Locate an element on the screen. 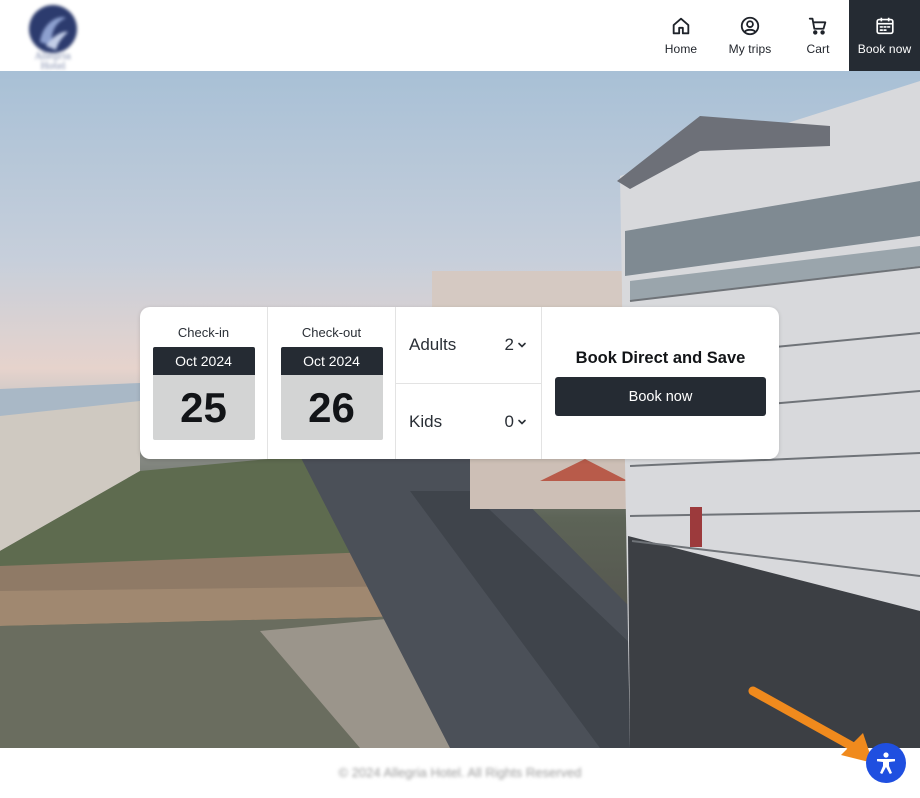 This screenshot has height=798, width=920. checkin-section: Check-in Oct 2024 25 is located at coordinates (204, 383).